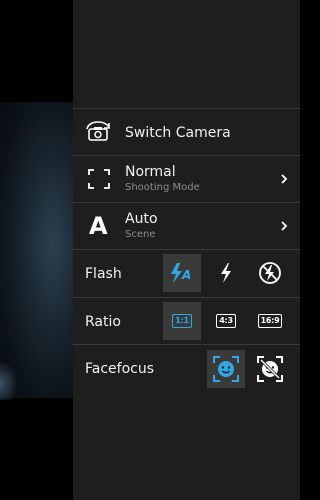 This screenshot has width=320, height=500. I want to click on shooting-mode-caption: Shooting Mode, so click(162, 187).